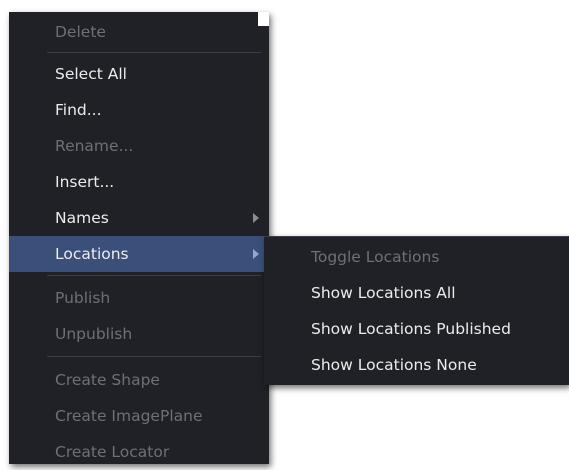 The image size is (569, 470). Describe the element at coordinates (139, 74) in the screenshot. I see `menu-item-select-all: Select All` at that location.